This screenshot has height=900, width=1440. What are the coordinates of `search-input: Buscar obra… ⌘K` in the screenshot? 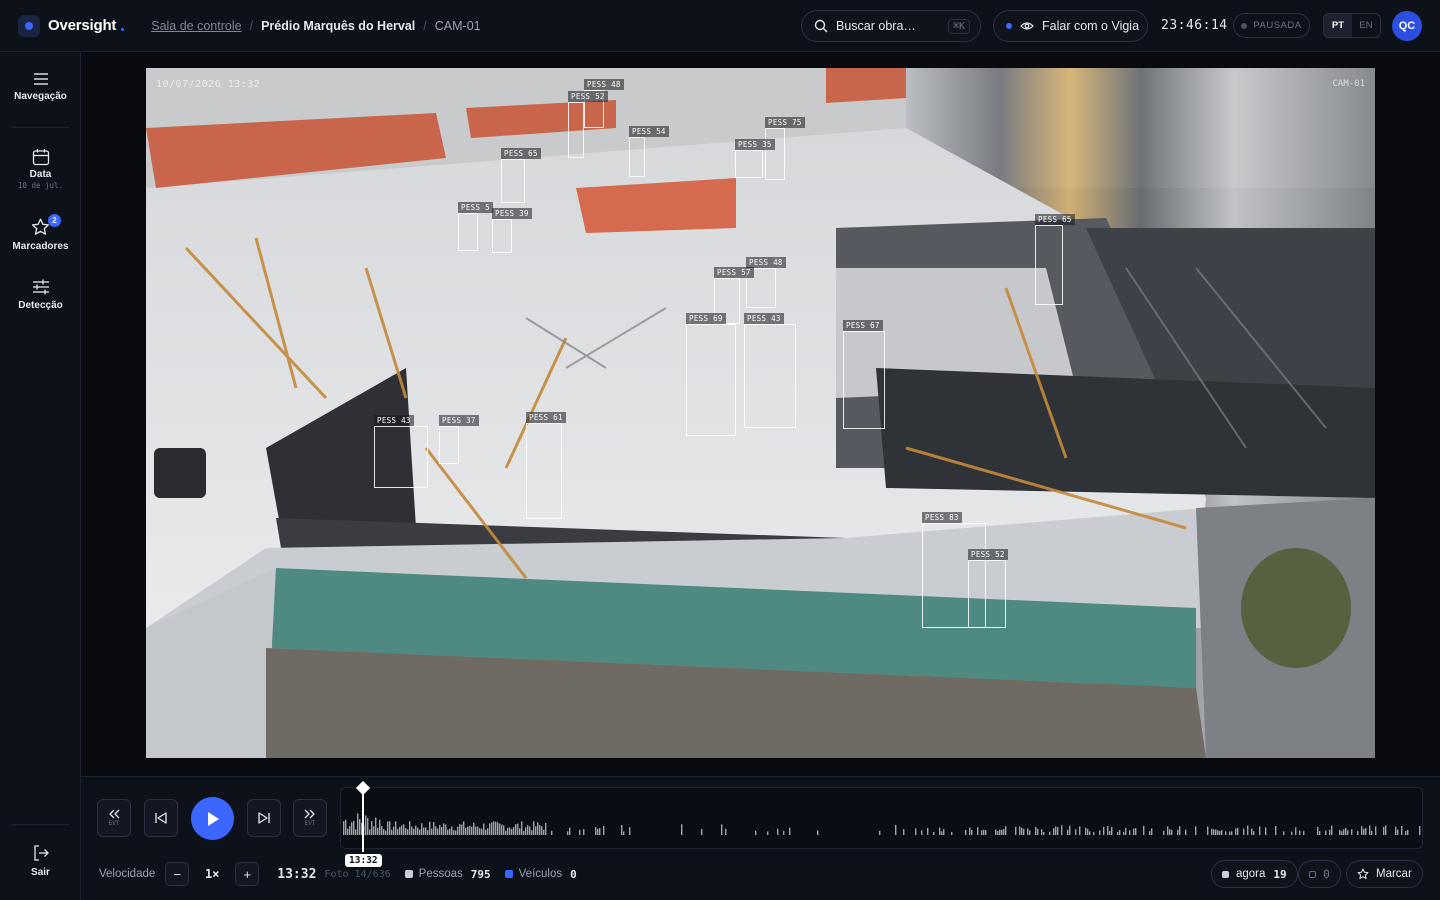 It's located at (891, 26).